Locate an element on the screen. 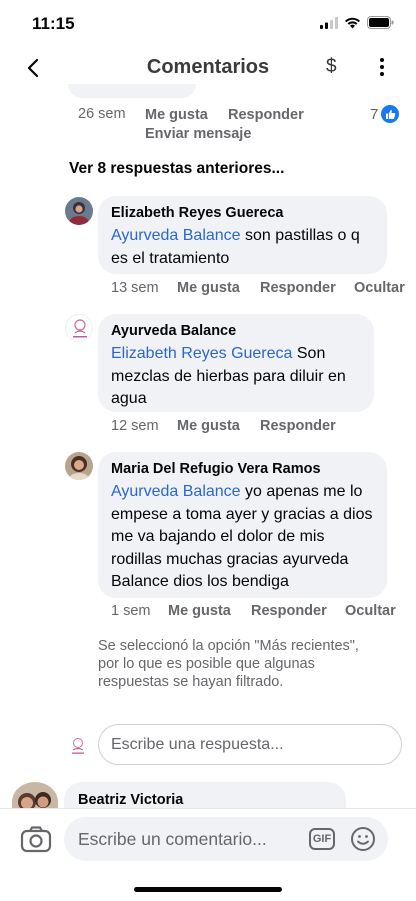 This screenshot has height=901, width=416. comment-composer: GIF is located at coordinates (208, 854).